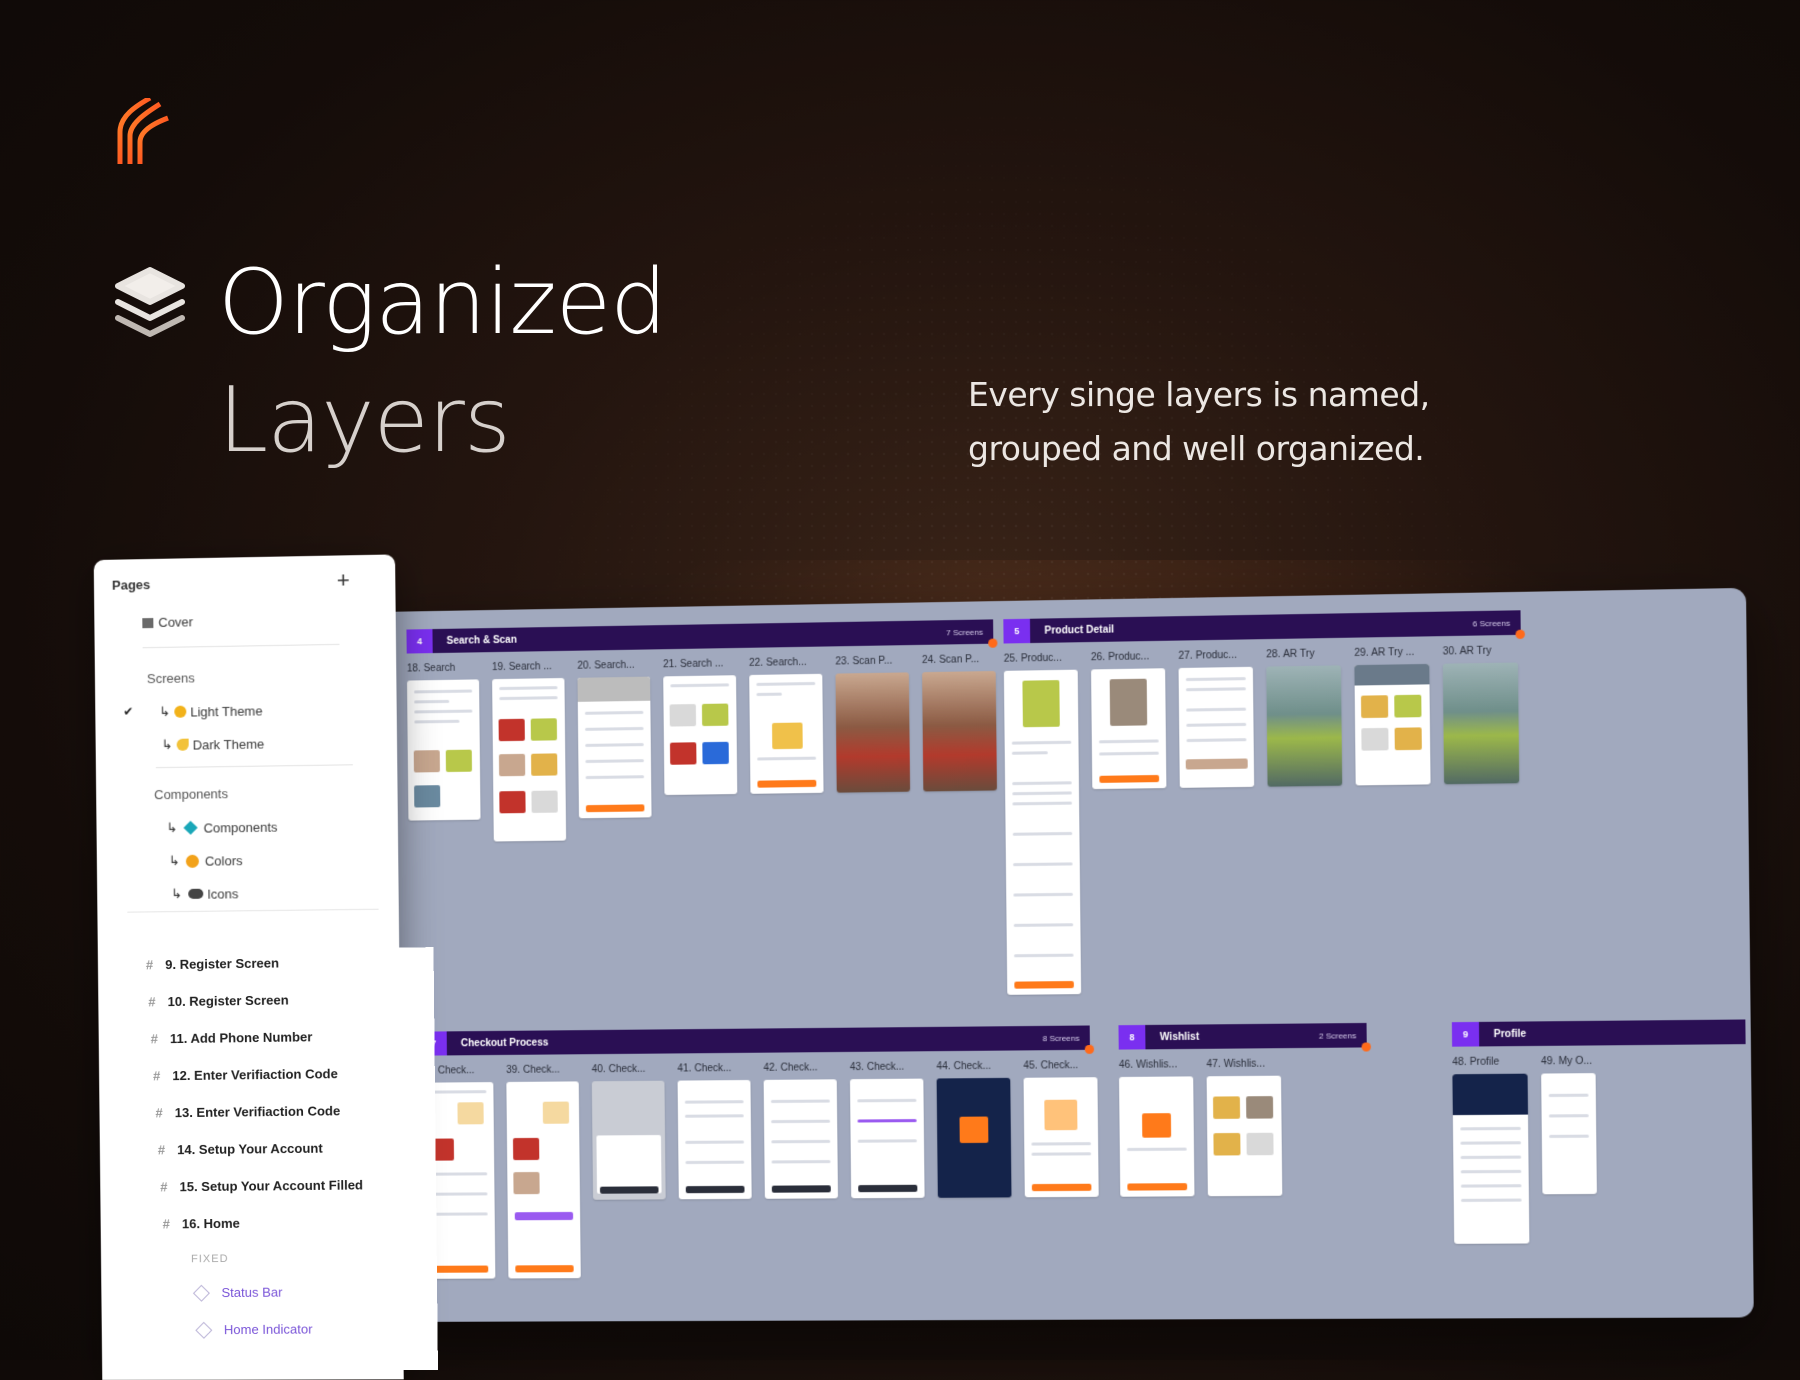  Describe the element at coordinates (1131, 1037) in the screenshot. I see `section-number: 8` at that location.